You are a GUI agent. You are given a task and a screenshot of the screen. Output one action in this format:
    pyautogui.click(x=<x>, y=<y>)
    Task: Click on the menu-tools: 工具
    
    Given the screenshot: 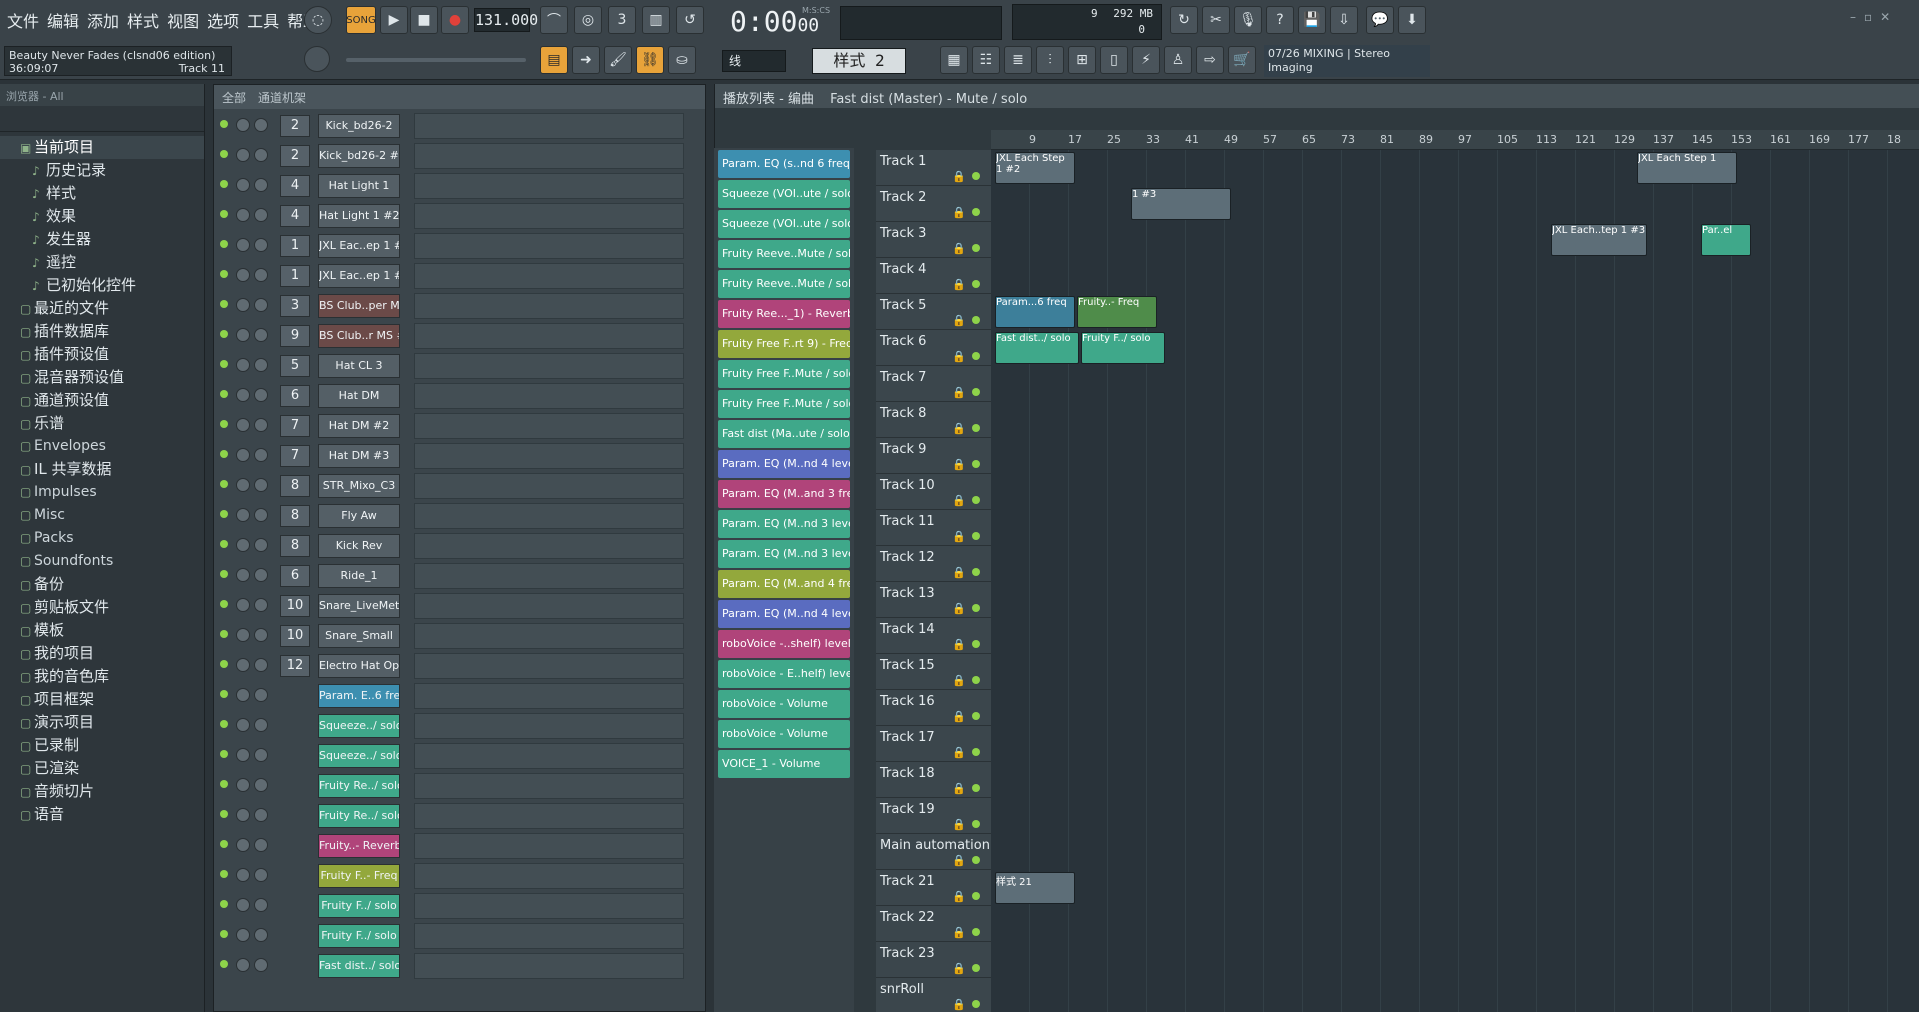 What is the action you would take?
    pyautogui.click(x=263, y=20)
    